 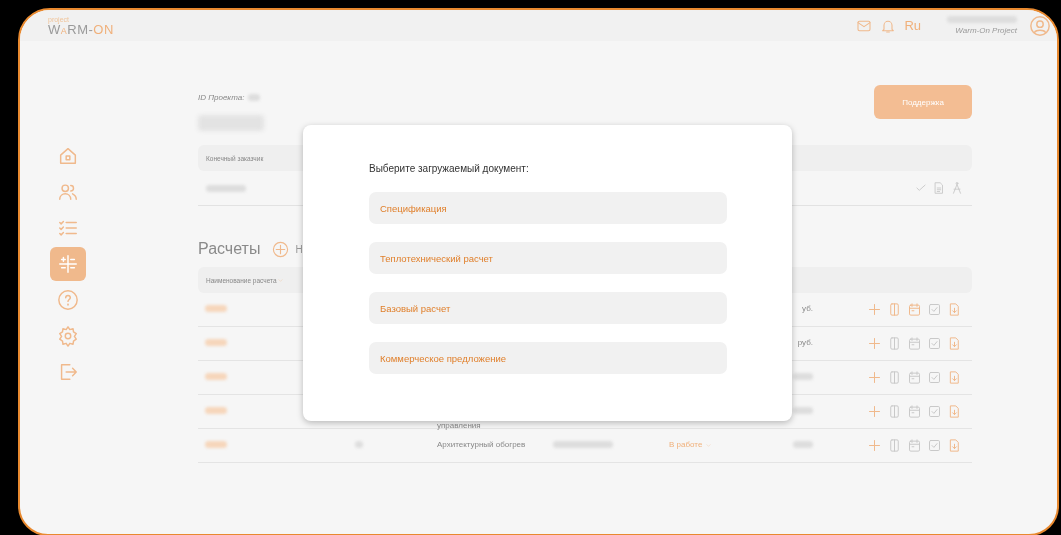 I want to click on settings-icon, so click(x=68, y=336).